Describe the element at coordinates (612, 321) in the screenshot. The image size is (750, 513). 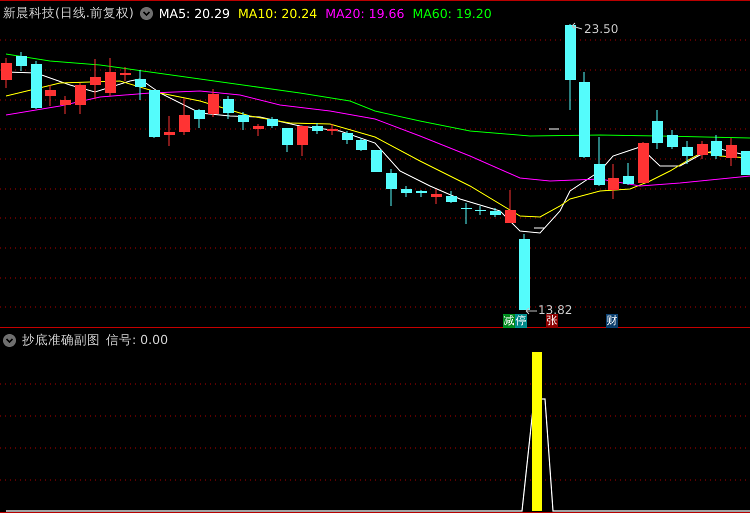
I see `event-badge: 财` at that location.